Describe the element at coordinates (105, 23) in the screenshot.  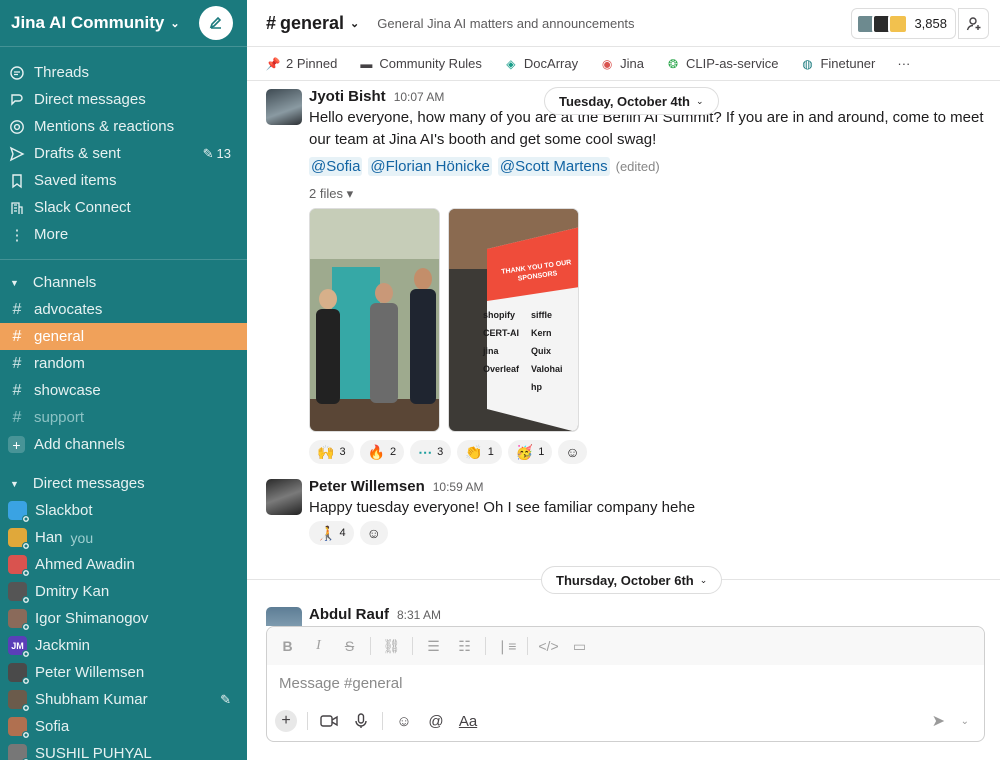
I see `workspace-name: Jina AI Community ⌄` at that location.